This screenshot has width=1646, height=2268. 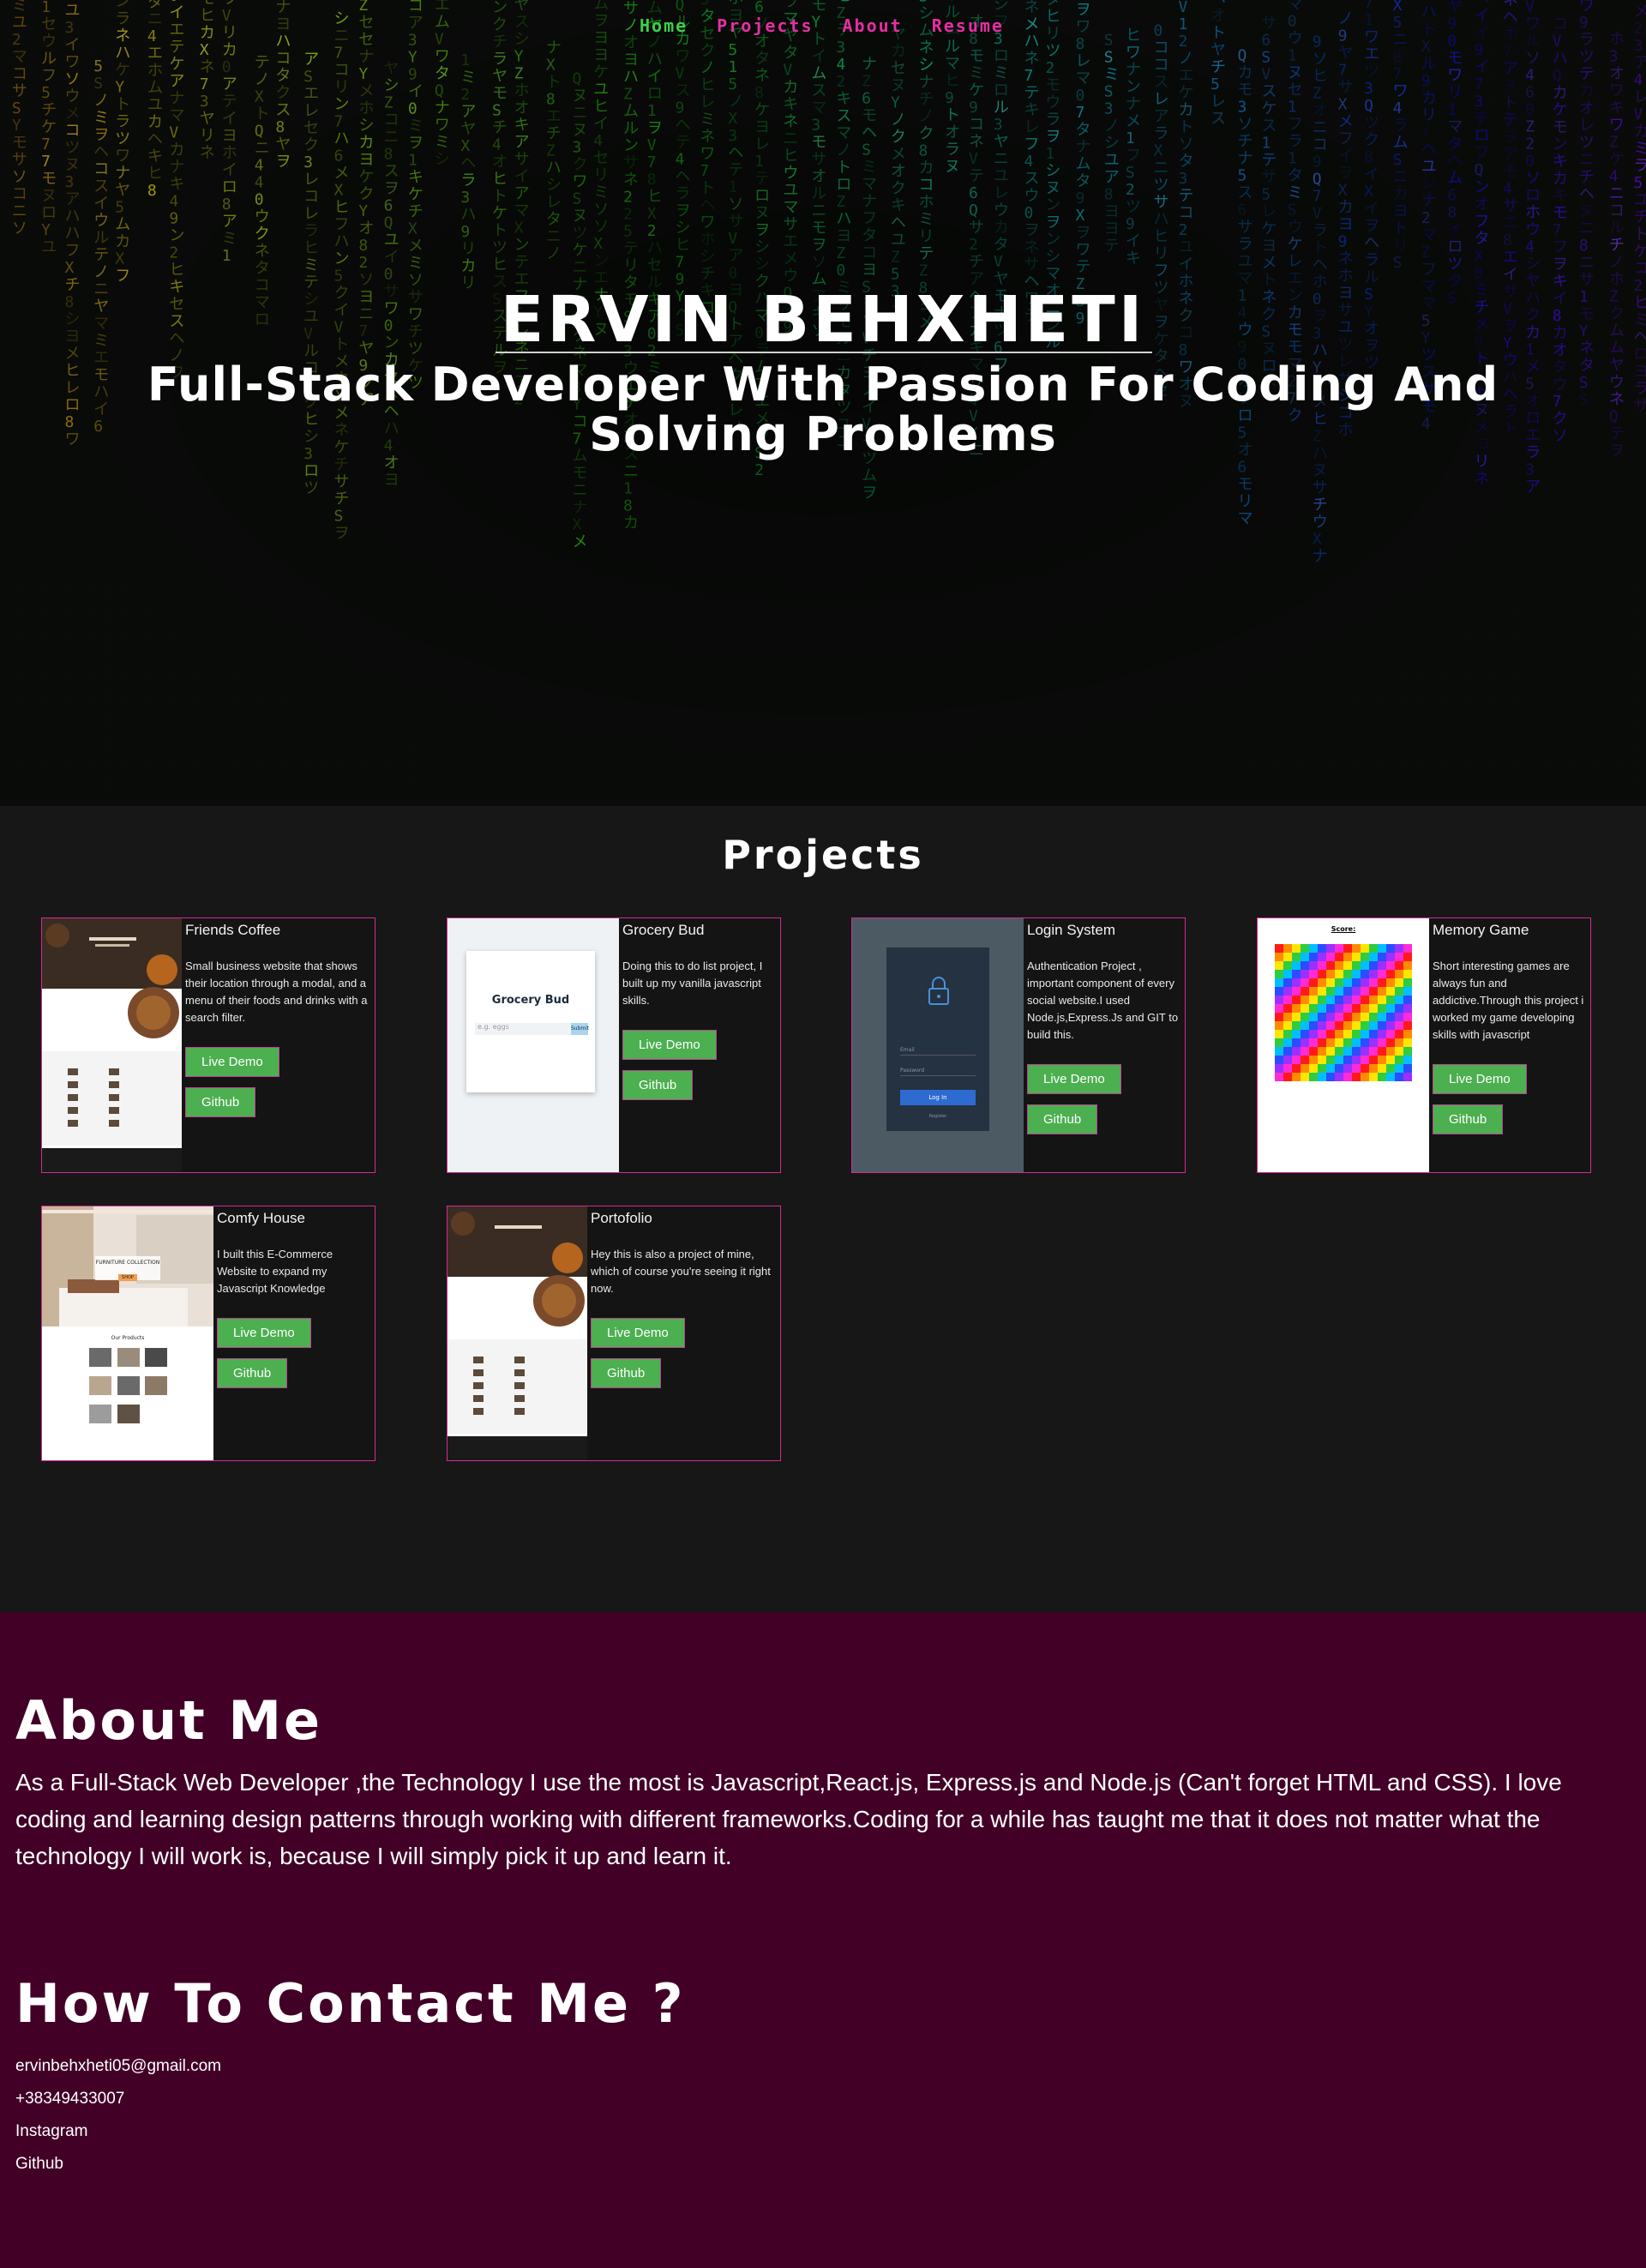 What do you see at coordinates (938, 1045) in the screenshot?
I see `project-thumbnail: Email Password Log In Register` at bounding box center [938, 1045].